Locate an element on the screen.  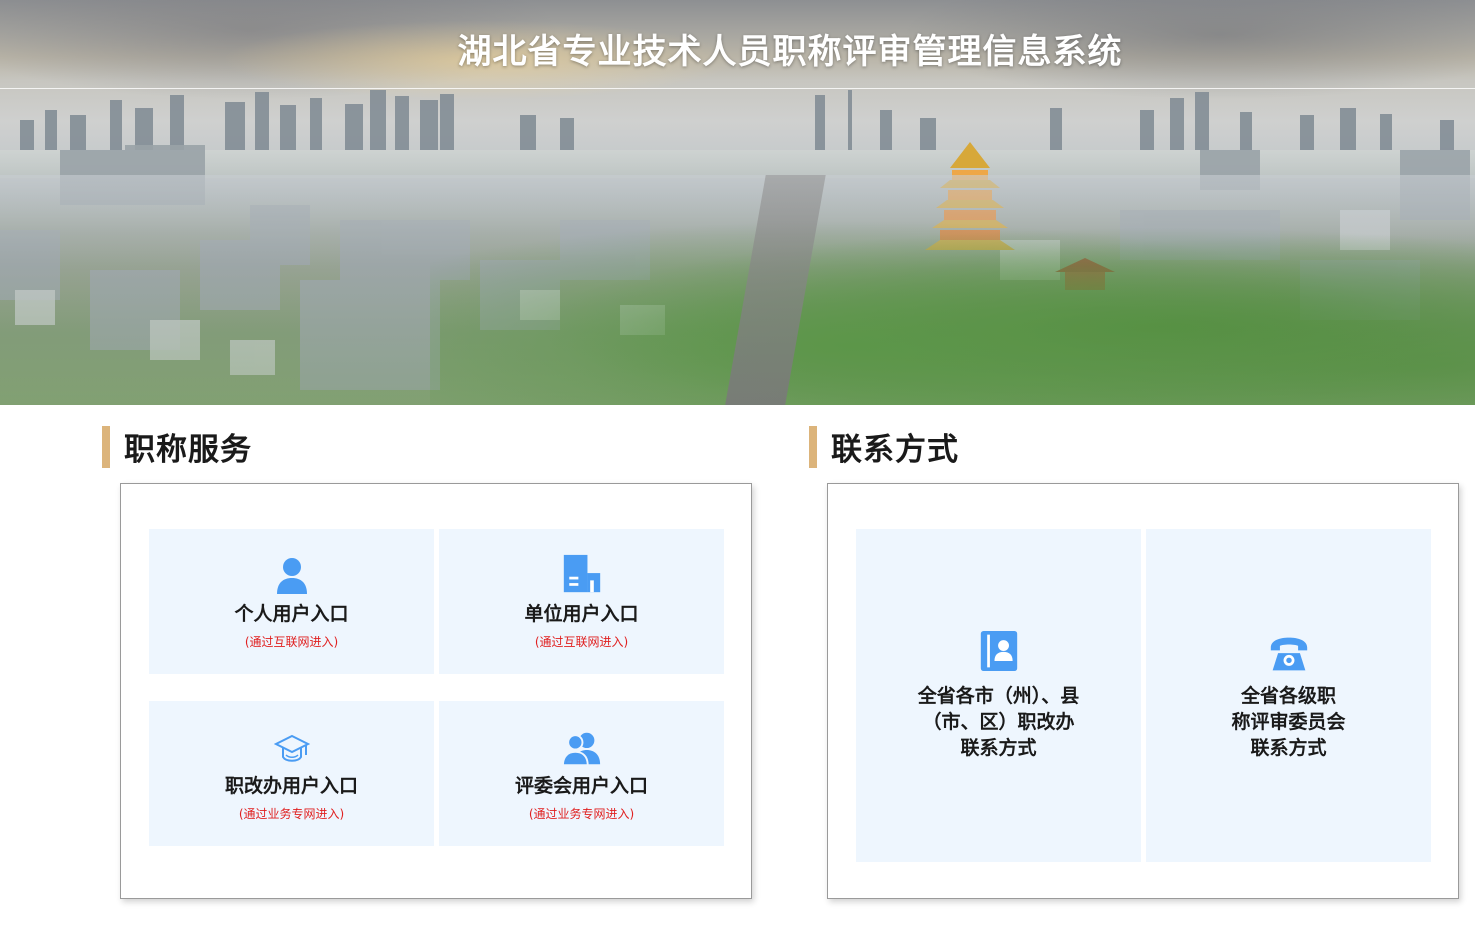
banner-trees is located at coordinates (952, 307).